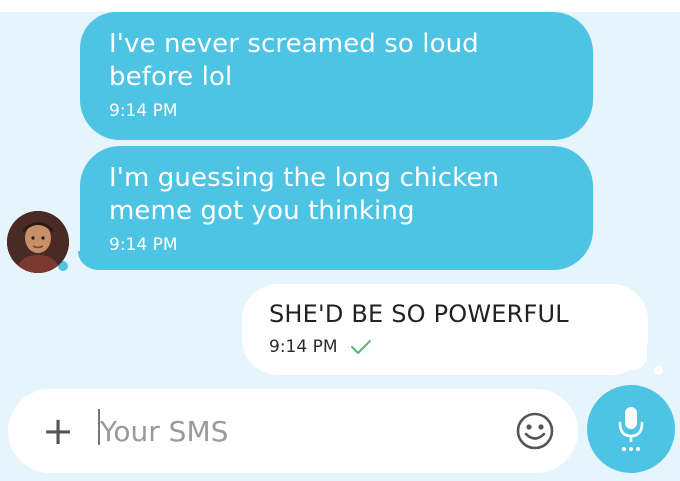 This screenshot has width=680, height=481. Describe the element at coordinates (419, 314) in the screenshot. I see `message-text: SHE'D BE SO POWERFUL` at that location.